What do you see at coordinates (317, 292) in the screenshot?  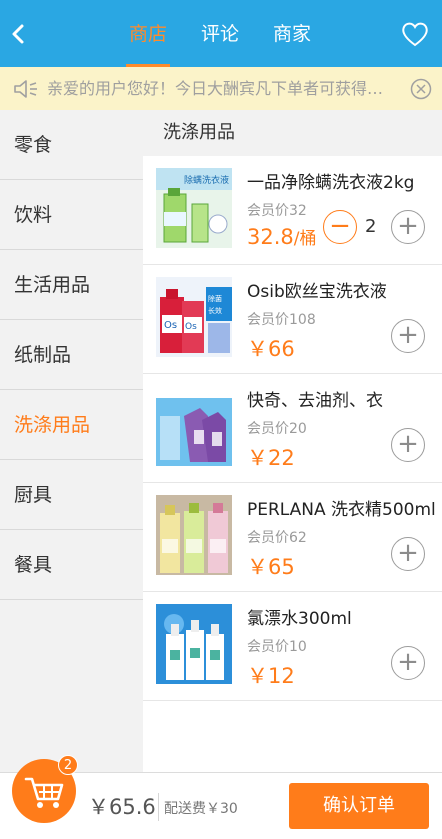 I see `product-name: Osib欧丝宝洗衣液` at bounding box center [317, 292].